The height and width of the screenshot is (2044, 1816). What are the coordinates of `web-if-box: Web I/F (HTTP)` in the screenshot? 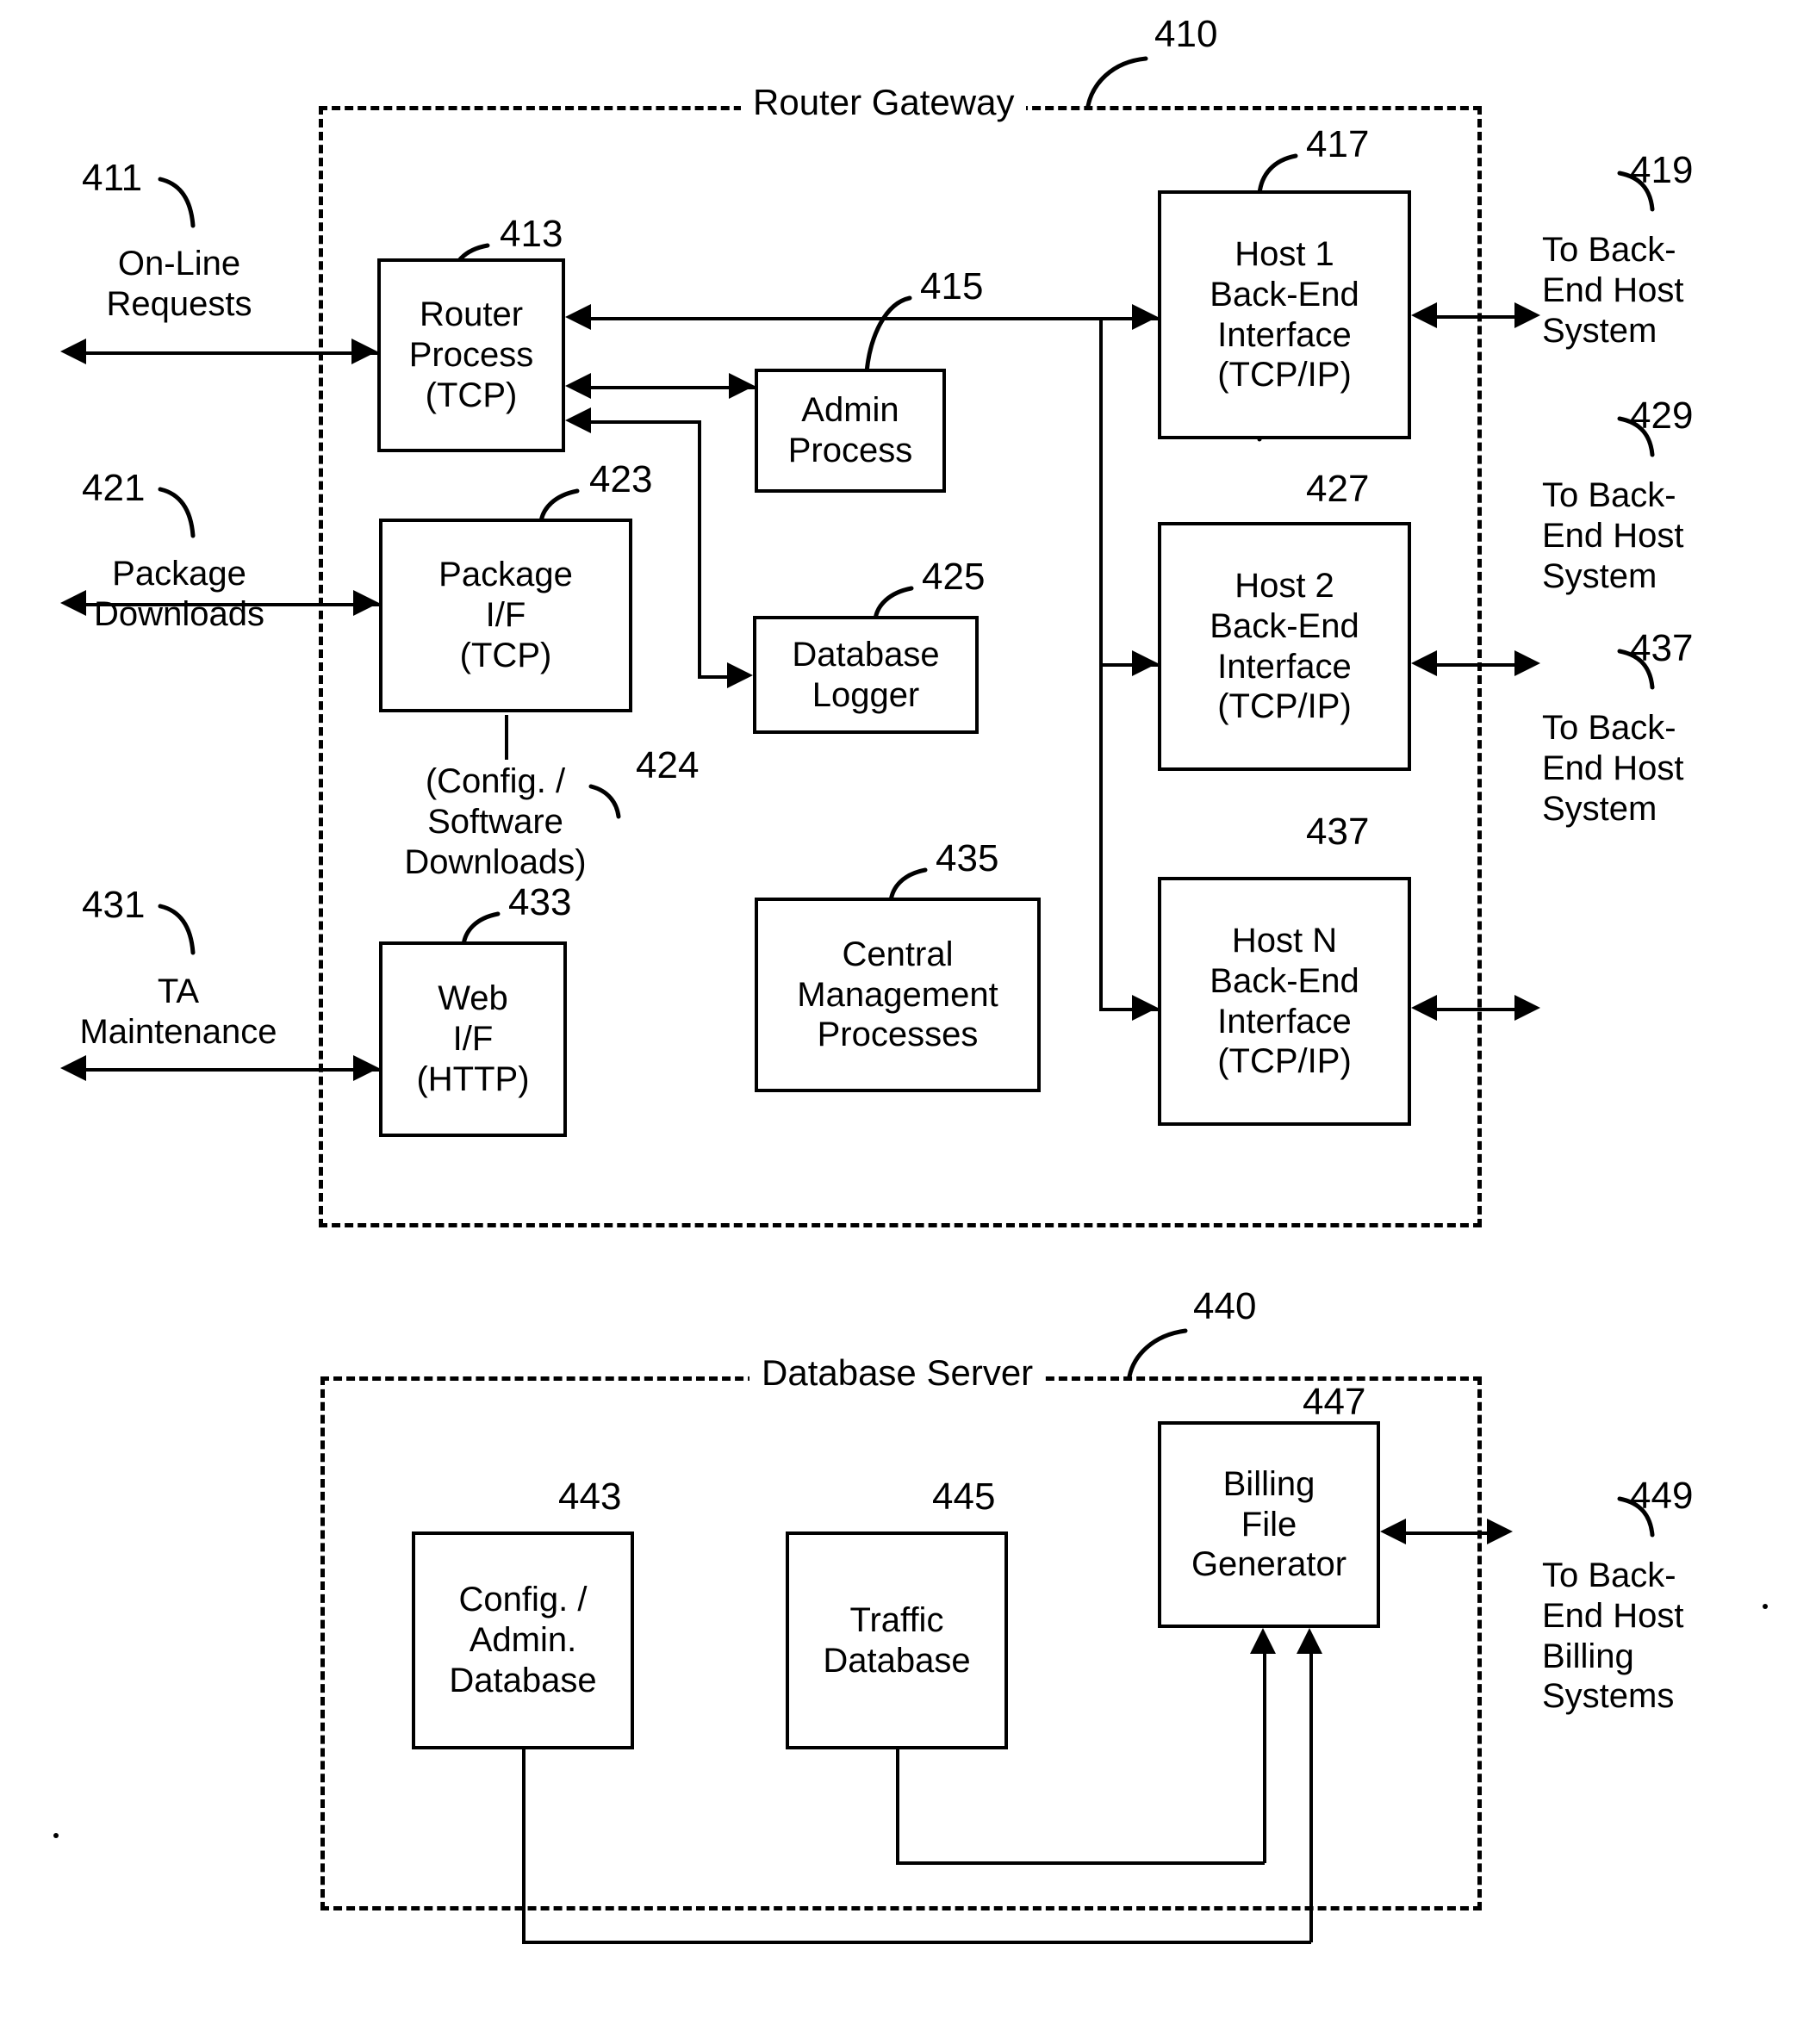 It's located at (473, 1039).